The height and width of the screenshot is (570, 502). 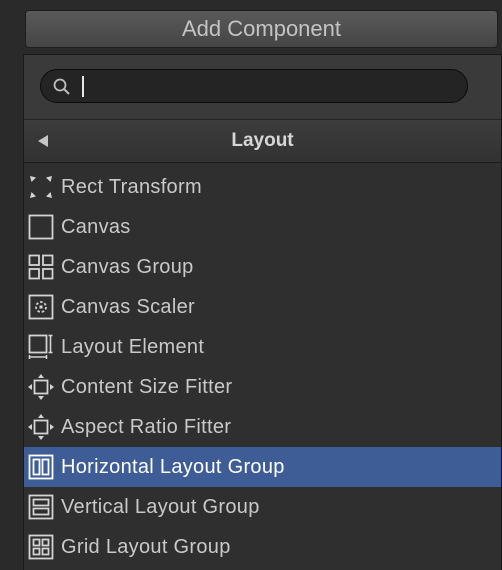 What do you see at coordinates (266, 86) in the screenshot?
I see `search-input` at bounding box center [266, 86].